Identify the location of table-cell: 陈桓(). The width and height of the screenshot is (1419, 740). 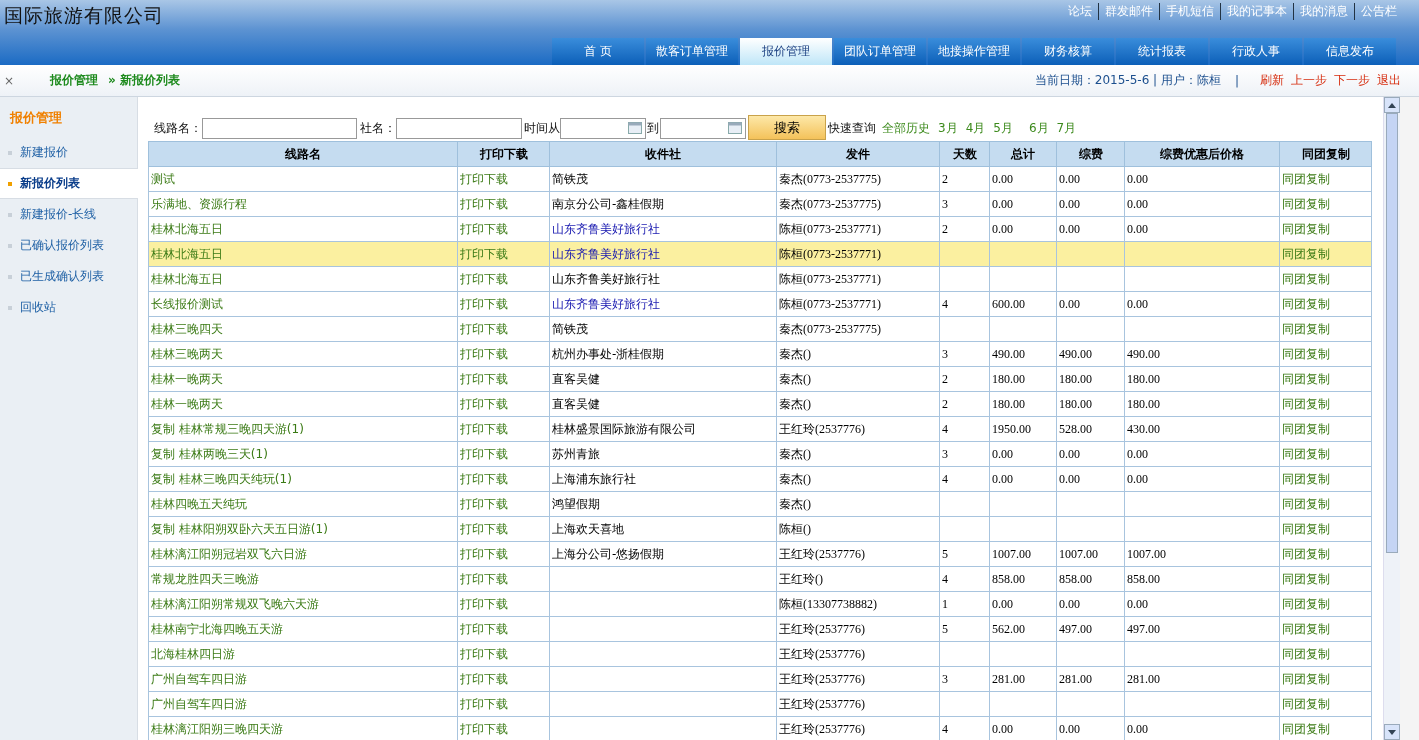
(795, 528).